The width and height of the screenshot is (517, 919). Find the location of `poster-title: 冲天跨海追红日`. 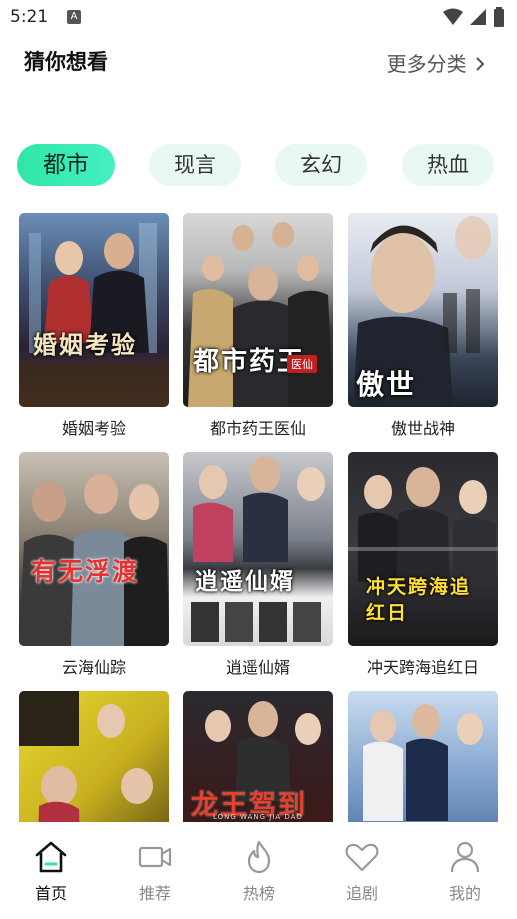

poster-title: 冲天跨海追红日 is located at coordinates (419, 600).